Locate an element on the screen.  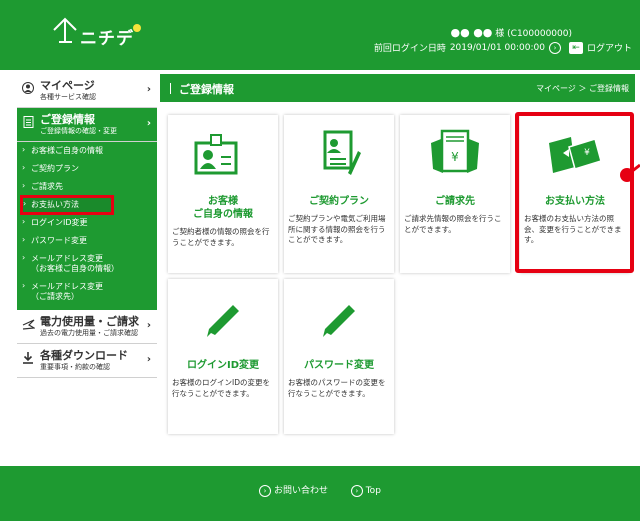
card-title: ご請求先 is located at coordinates (455, 201).